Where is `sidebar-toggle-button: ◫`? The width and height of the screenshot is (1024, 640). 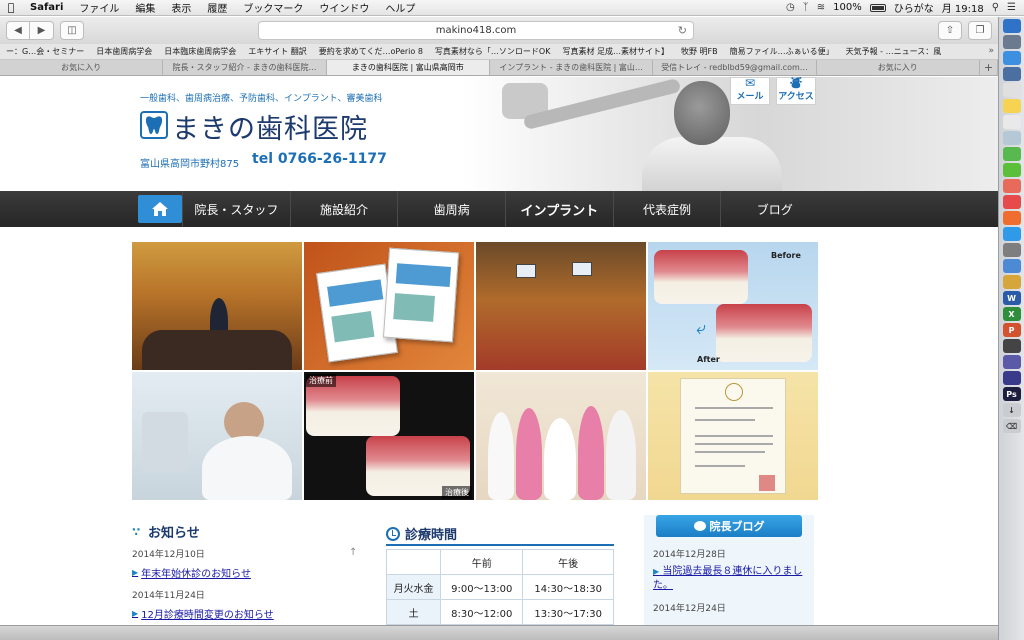 sidebar-toggle-button: ◫ is located at coordinates (72, 30).